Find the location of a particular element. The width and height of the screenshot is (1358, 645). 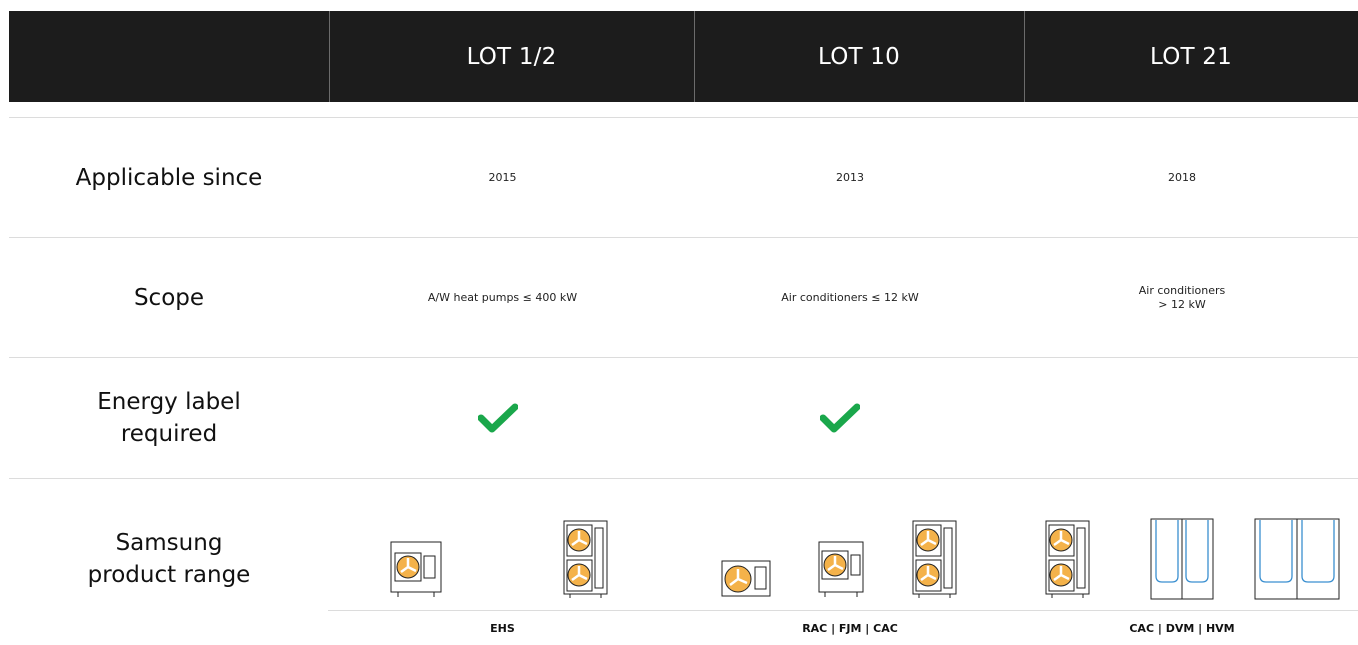

cell-lot-10-applicable: 2013 is located at coordinates (850, 177).